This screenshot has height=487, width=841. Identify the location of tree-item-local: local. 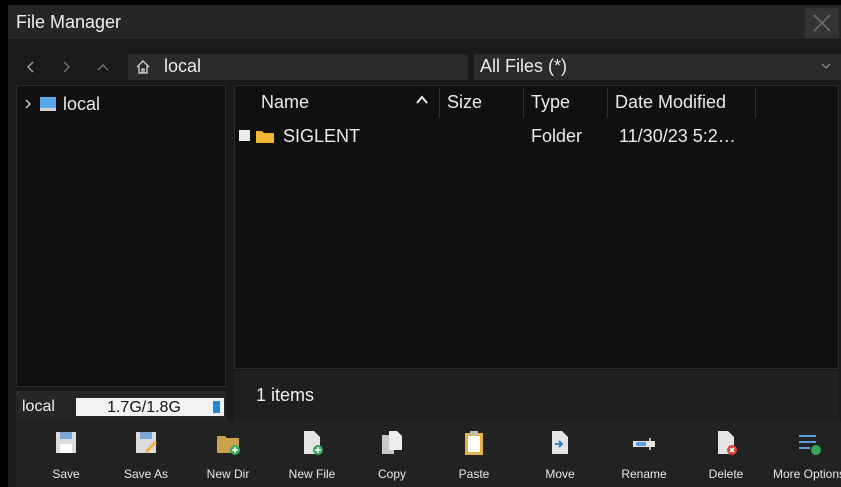
(61, 104).